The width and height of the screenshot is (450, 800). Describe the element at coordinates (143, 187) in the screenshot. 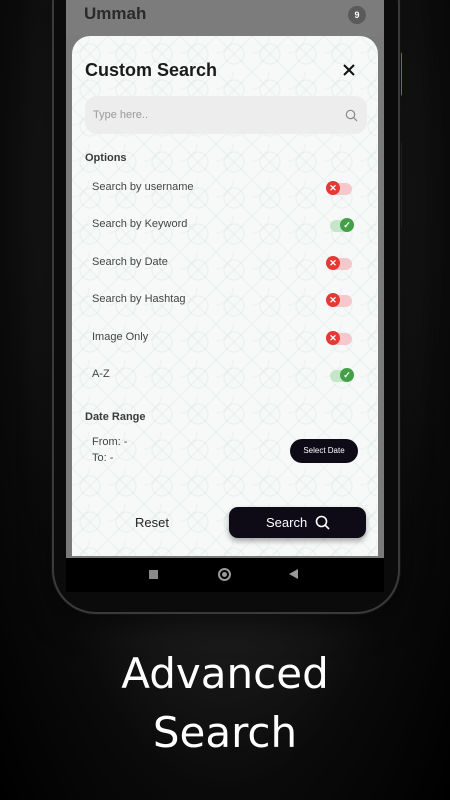

I see `option-label: Search by username` at that location.